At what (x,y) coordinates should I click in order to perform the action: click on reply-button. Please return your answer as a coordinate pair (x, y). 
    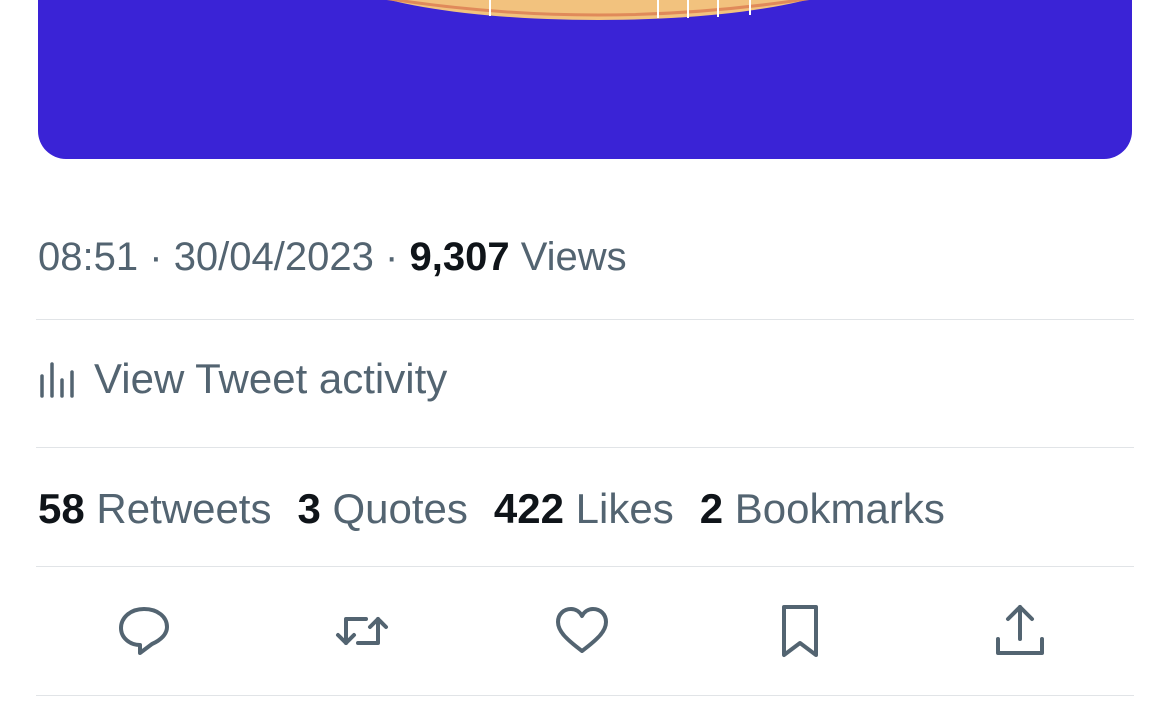
    Looking at the image, I should click on (144, 631).